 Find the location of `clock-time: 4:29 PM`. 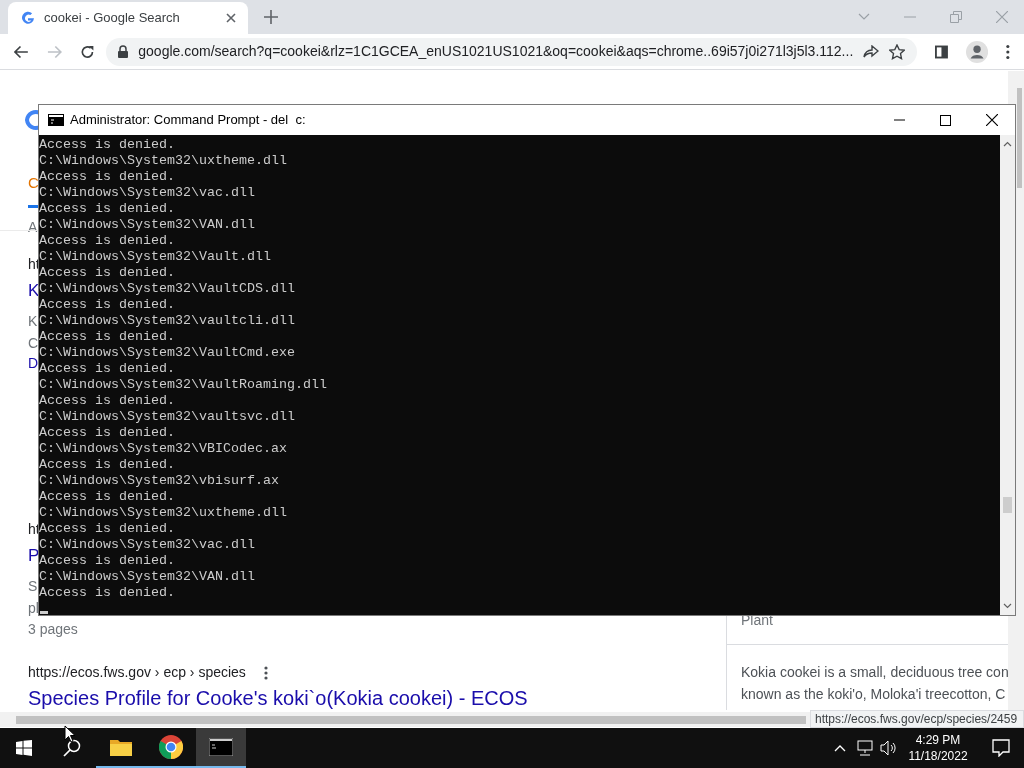

clock-time: 4:29 PM is located at coordinates (938, 740).